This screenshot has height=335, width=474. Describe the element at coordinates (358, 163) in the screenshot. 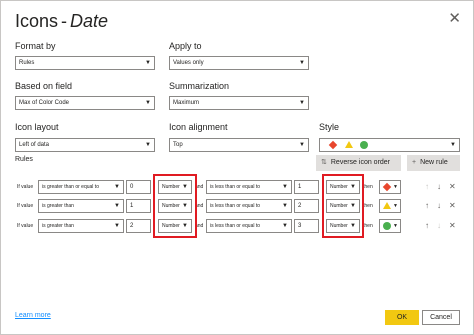

I see `reverse-icon-order-button: ⇅ Reverse icon order` at that location.